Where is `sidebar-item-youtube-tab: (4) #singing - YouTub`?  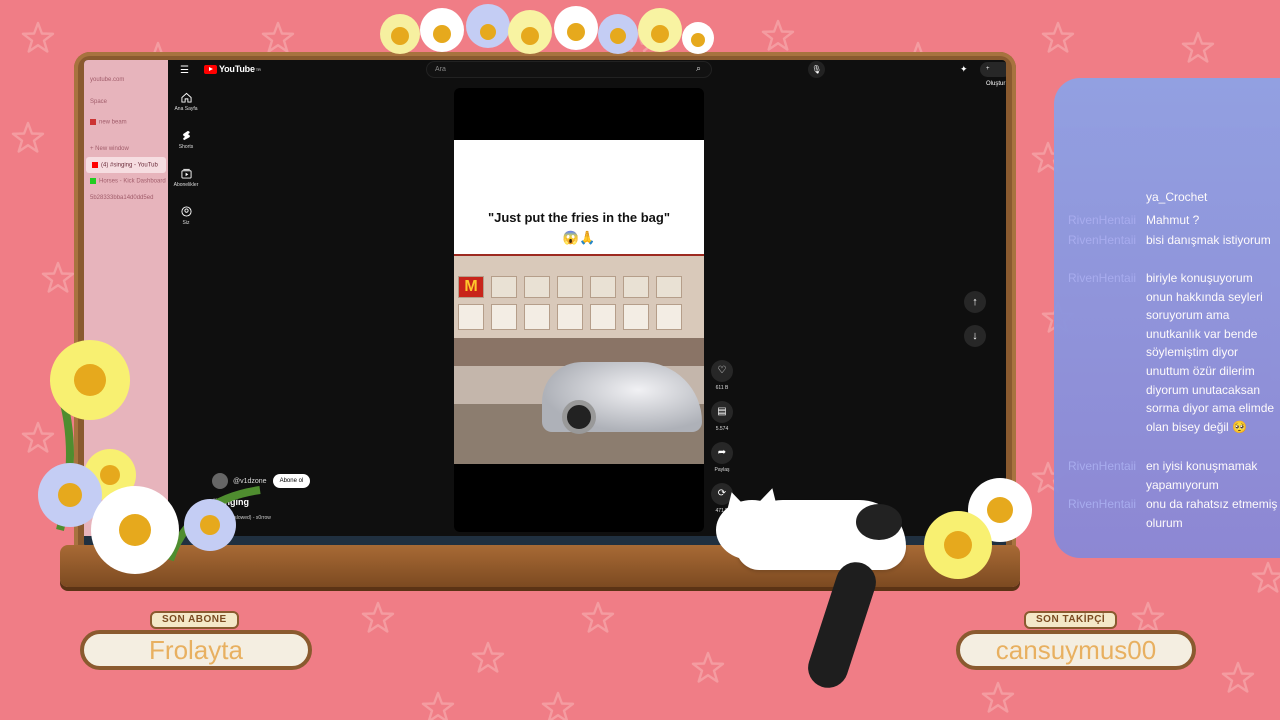 sidebar-item-youtube-tab: (4) #singing - YouTub is located at coordinates (126, 165).